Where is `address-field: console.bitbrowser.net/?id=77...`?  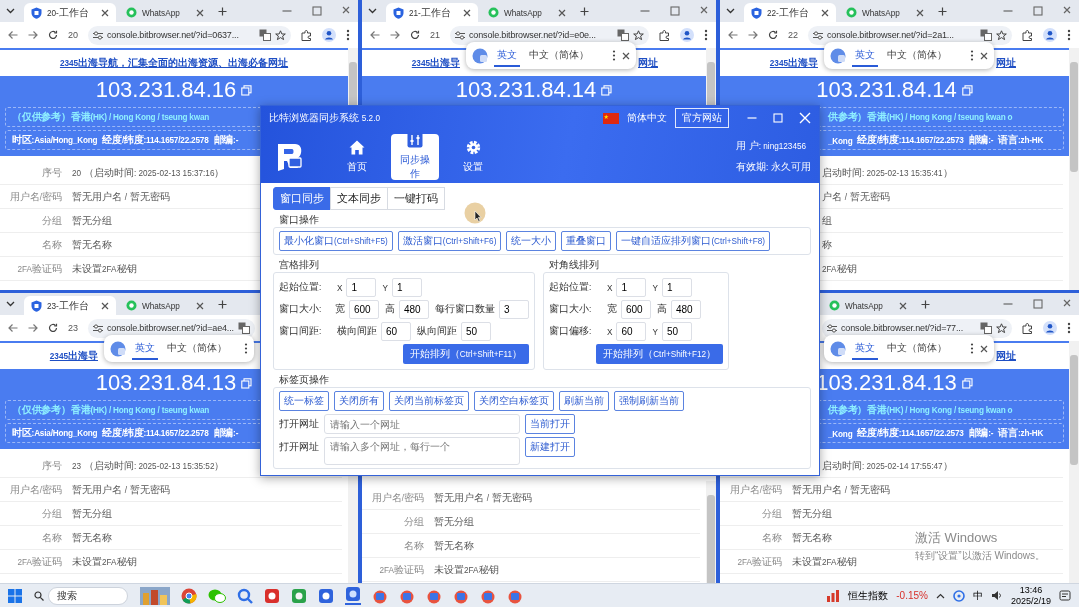 address-field: console.bitbrowser.net/?id=77... is located at coordinates (917, 328).